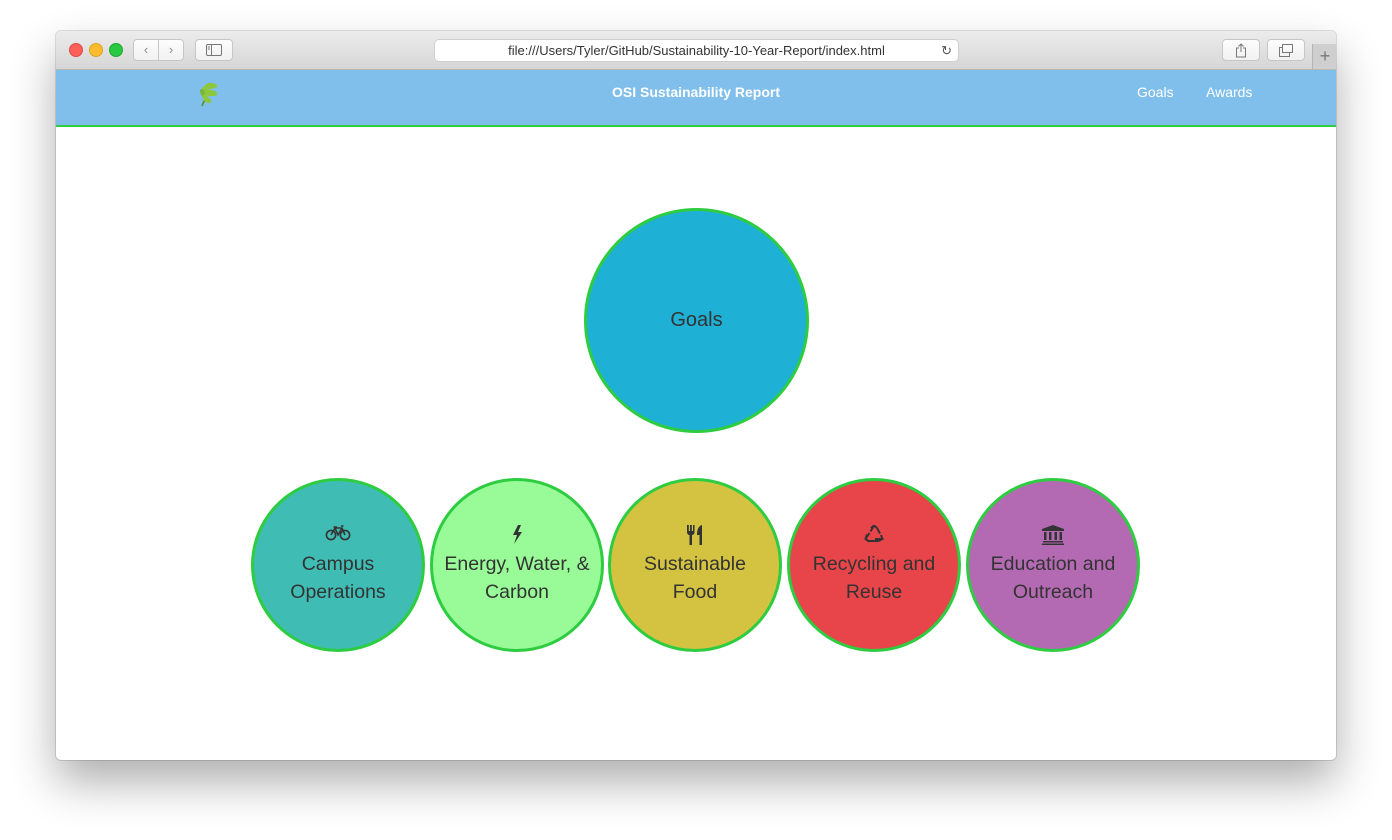  Describe the element at coordinates (517, 535) in the screenshot. I see `lightning-icon` at that location.